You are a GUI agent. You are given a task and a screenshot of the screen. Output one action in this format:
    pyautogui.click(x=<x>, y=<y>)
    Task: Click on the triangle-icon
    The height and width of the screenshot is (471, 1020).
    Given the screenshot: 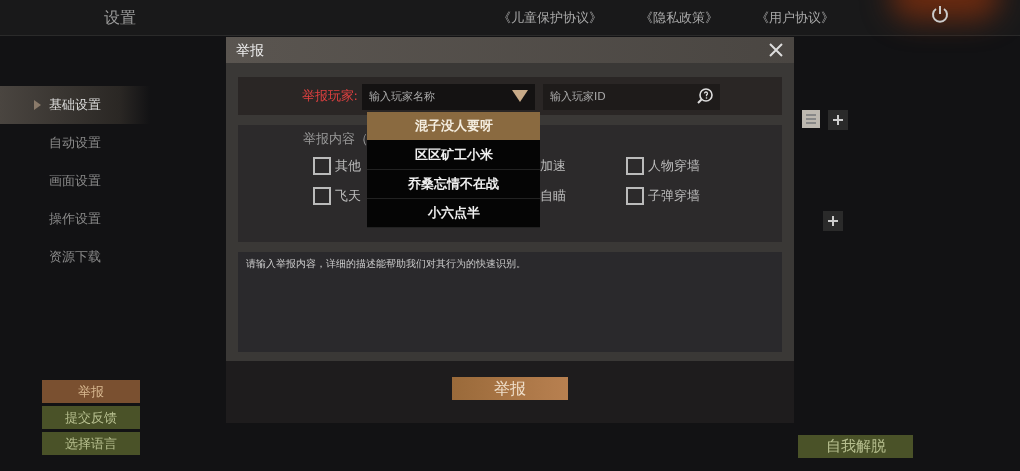 What is the action you would take?
    pyautogui.click(x=37, y=105)
    